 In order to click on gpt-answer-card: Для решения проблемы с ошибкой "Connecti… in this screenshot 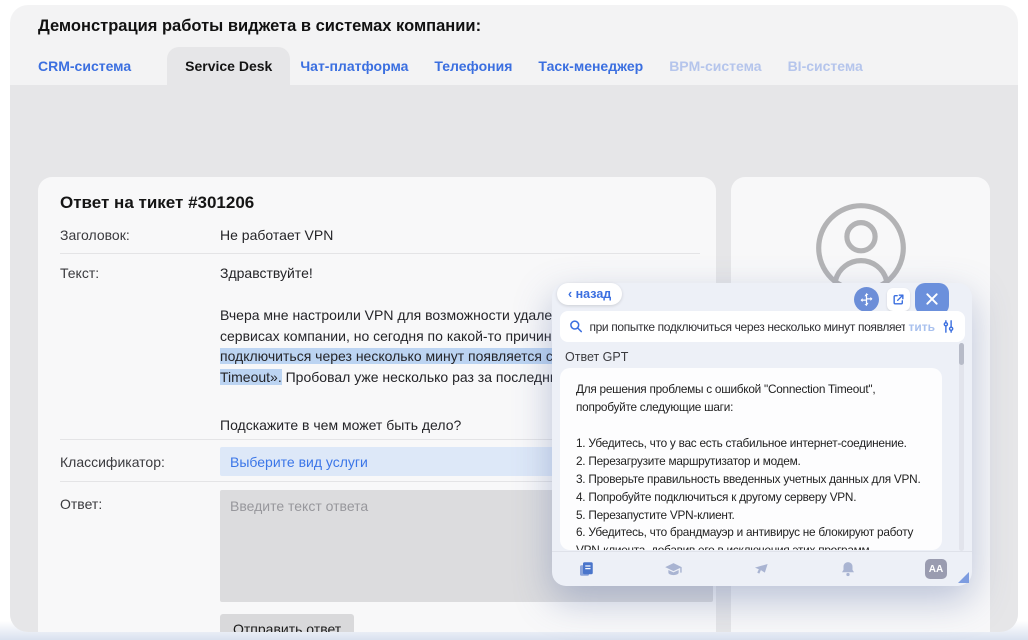, I will do `click(751, 459)`.